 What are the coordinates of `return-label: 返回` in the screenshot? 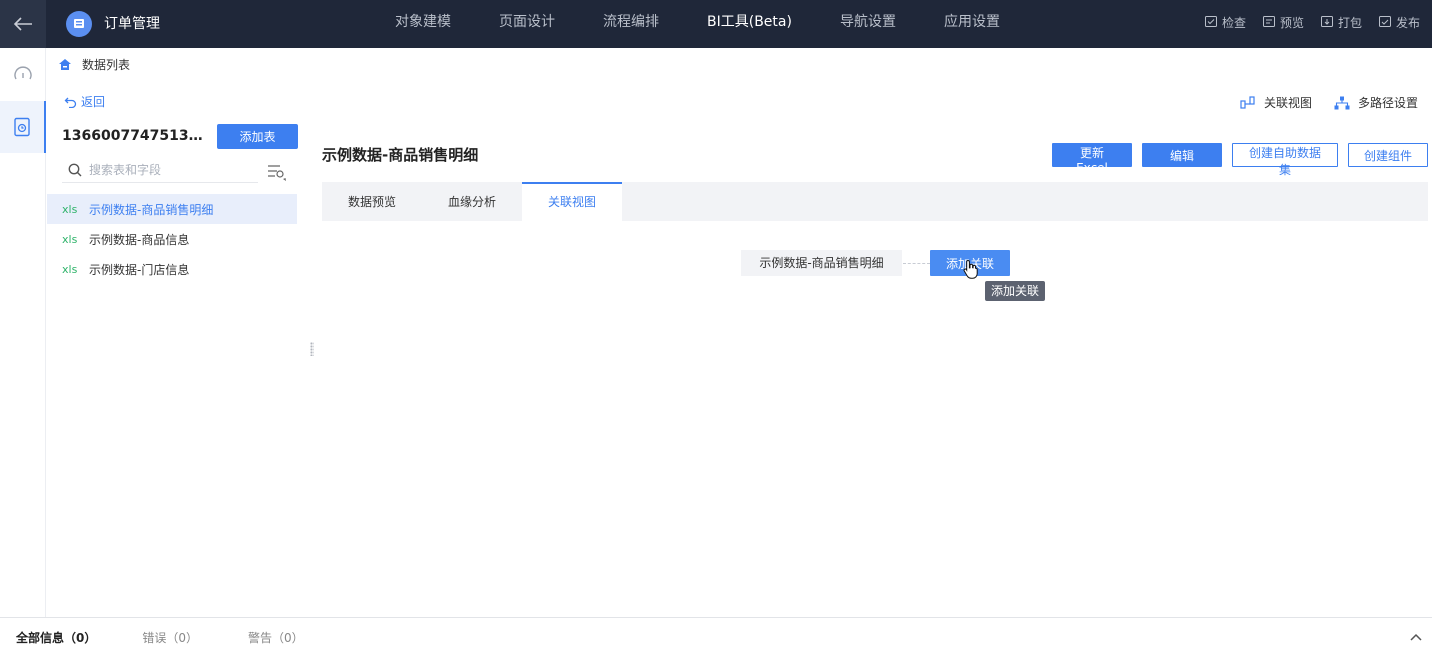 It's located at (93, 102).